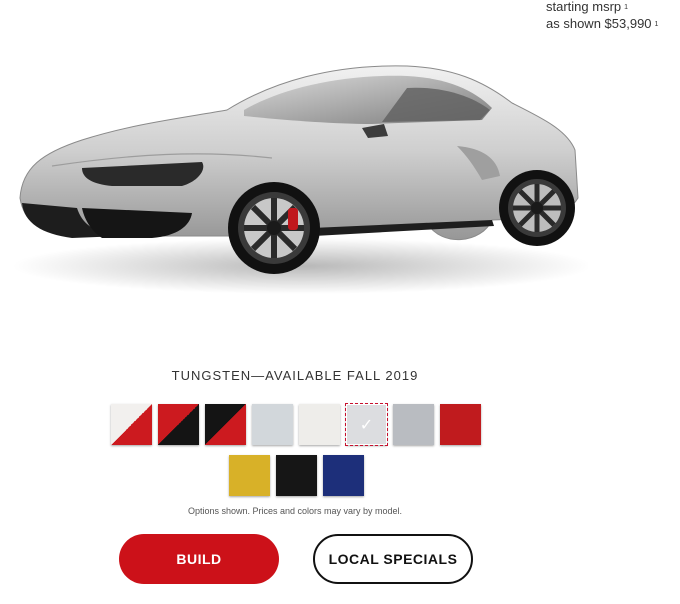  I want to click on swatch-tungsten: ✓, so click(366, 424).